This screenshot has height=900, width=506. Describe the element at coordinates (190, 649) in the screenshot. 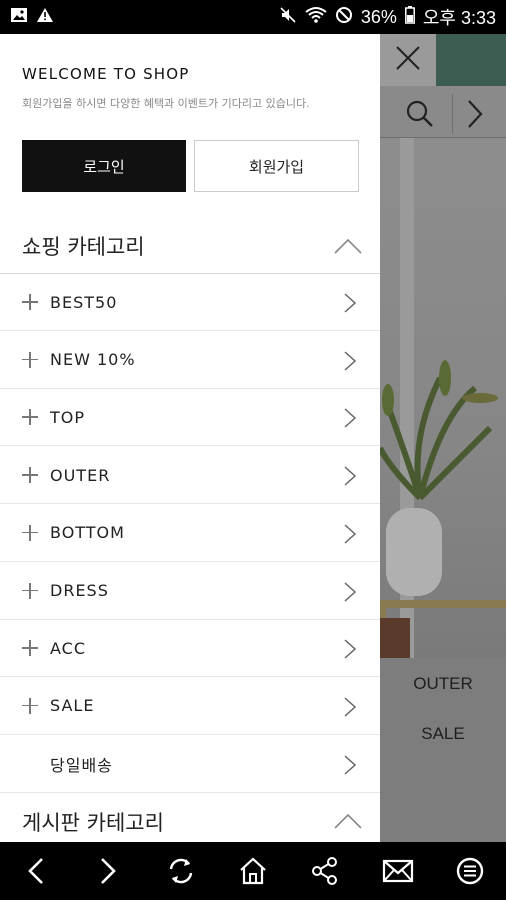

I see `list-item: ACC` at that location.